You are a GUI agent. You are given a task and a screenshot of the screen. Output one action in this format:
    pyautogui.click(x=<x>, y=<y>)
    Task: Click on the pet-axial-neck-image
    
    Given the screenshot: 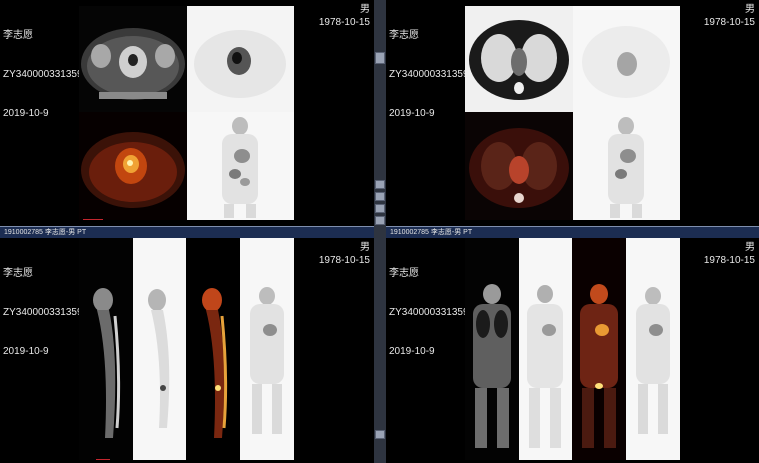 What is the action you would take?
    pyautogui.click(x=240, y=59)
    